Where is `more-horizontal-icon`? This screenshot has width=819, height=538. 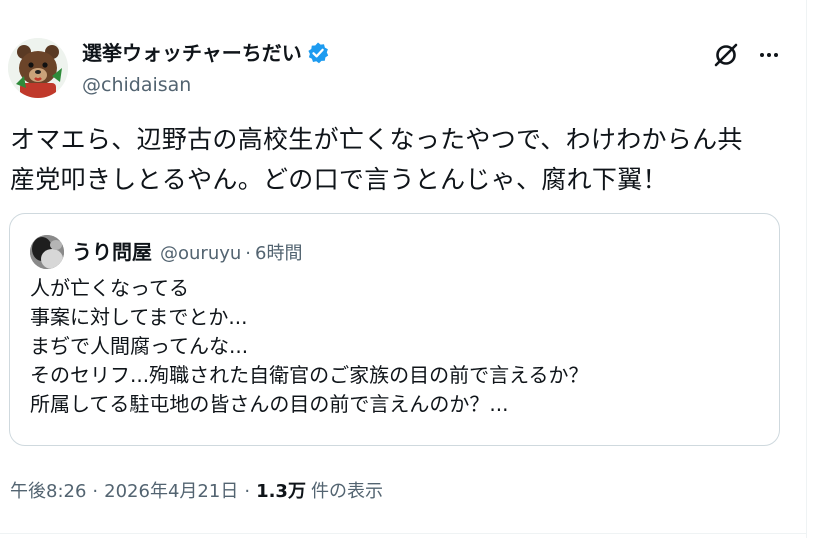
more-horizontal-icon is located at coordinates (769, 55).